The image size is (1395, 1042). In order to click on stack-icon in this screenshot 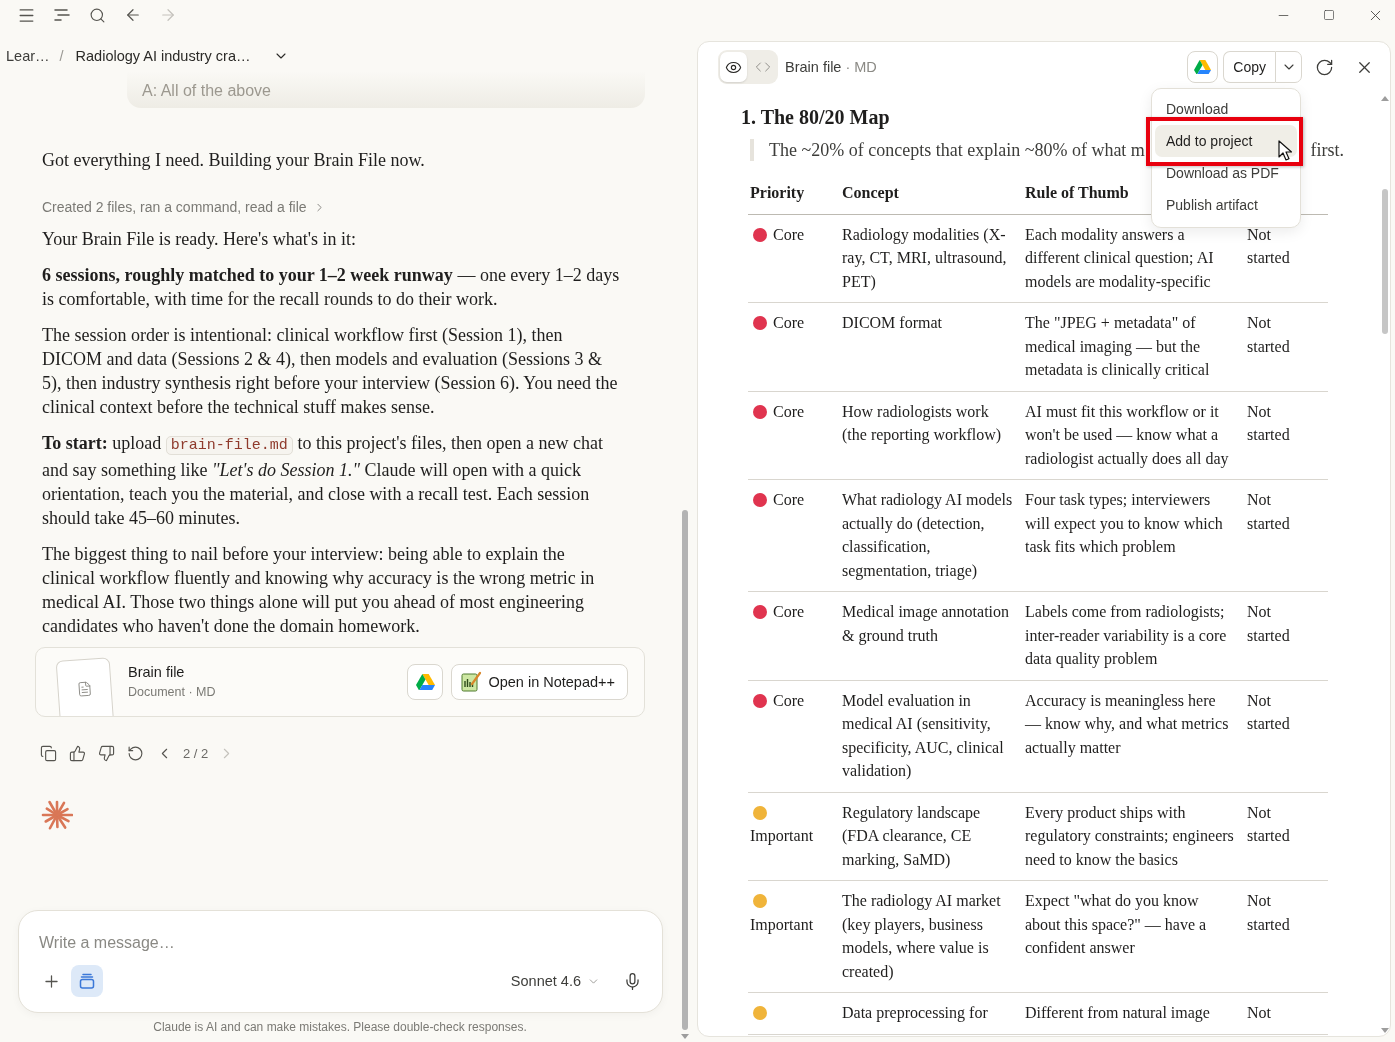, I will do `click(87, 981)`.